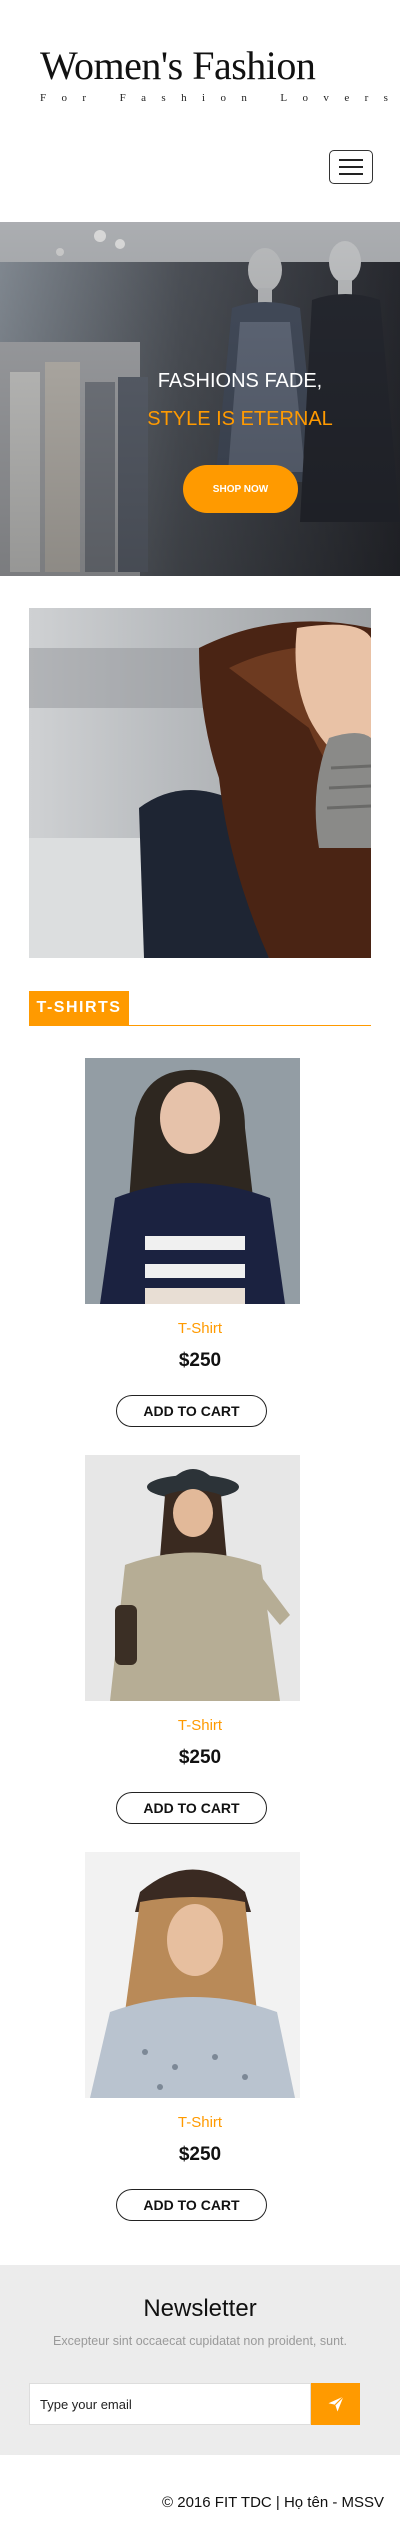 This screenshot has height=2542, width=400. What do you see at coordinates (79, 1008) in the screenshot?
I see `section-title: T-SHIRTS` at bounding box center [79, 1008].